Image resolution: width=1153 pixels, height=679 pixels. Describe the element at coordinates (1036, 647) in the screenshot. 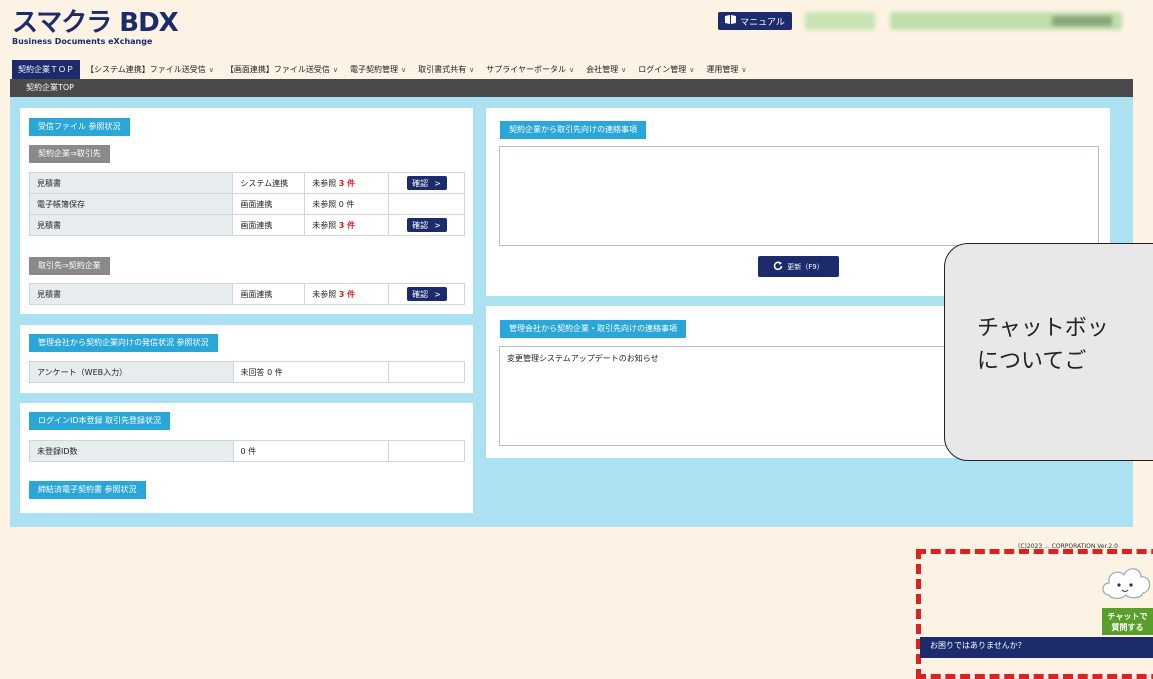

I see `chat-help-bar: お困りではありませんか？` at that location.